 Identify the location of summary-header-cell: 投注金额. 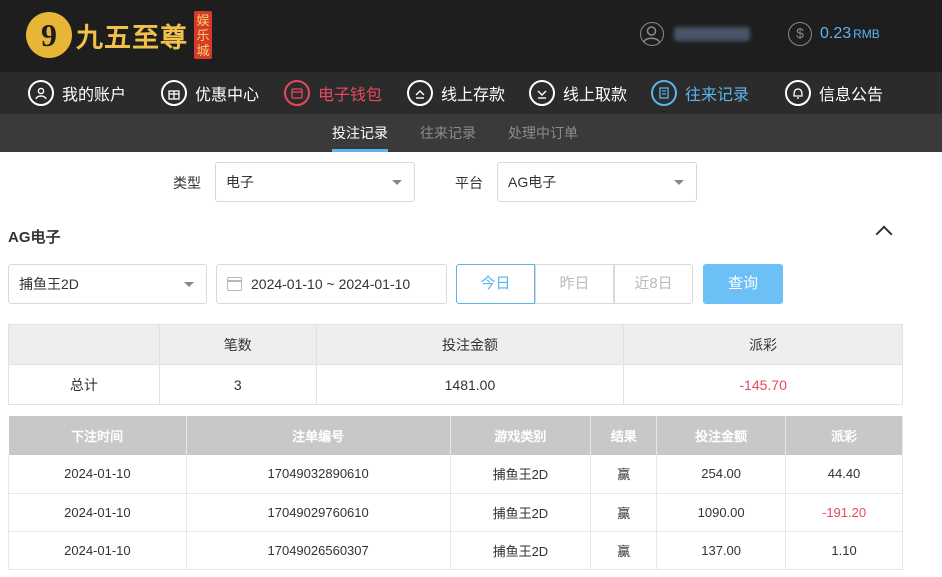
(470, 344).